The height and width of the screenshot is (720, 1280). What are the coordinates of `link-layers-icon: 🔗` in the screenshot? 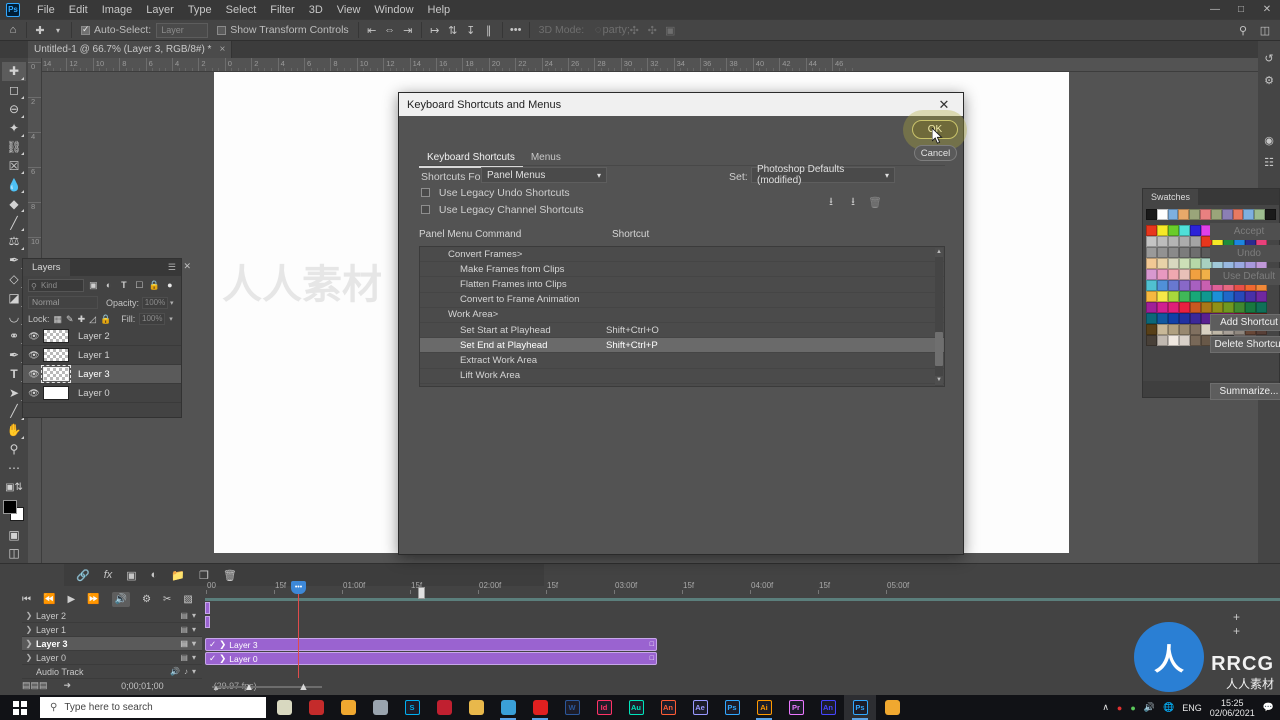 It's located at (83, 575).